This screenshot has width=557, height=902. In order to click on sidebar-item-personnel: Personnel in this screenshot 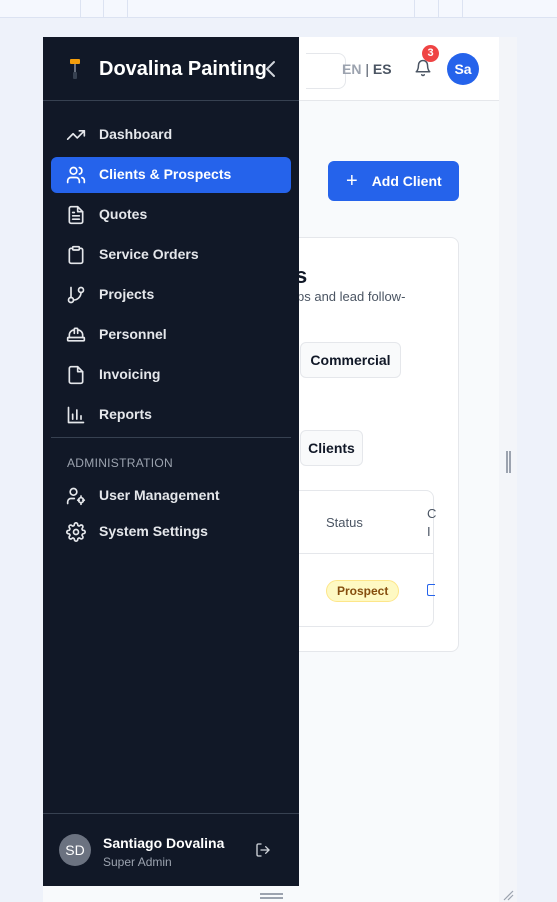, I will do `click(171, 335)`.